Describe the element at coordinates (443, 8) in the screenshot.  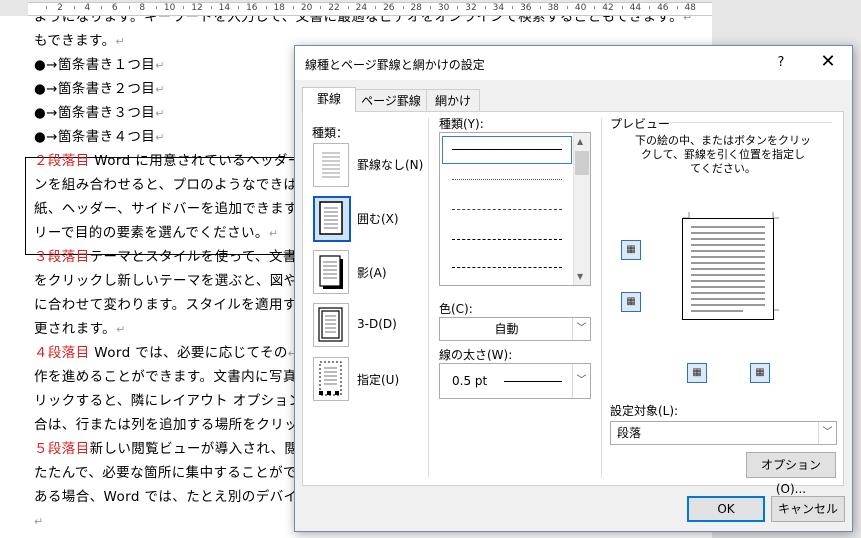
I see `ruler-tick-label: 30` at that location.